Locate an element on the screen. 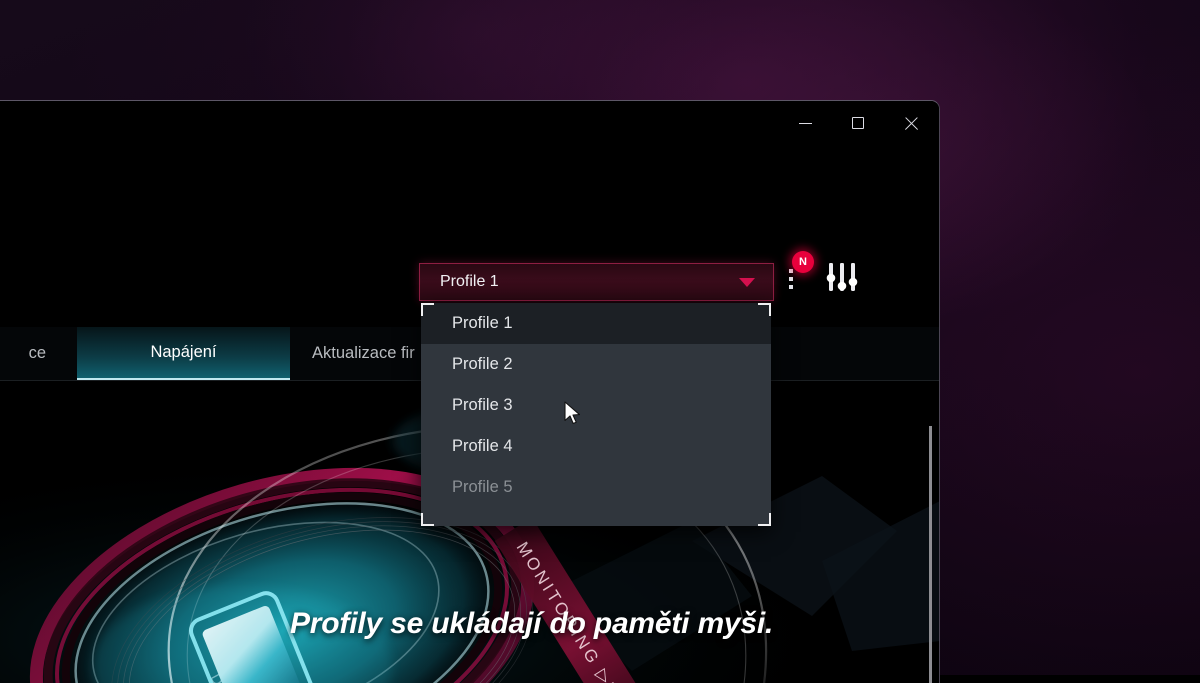 The width and height of the screenshot is (1200, 683). tab-label: ce is located at coordinates (37, 353).